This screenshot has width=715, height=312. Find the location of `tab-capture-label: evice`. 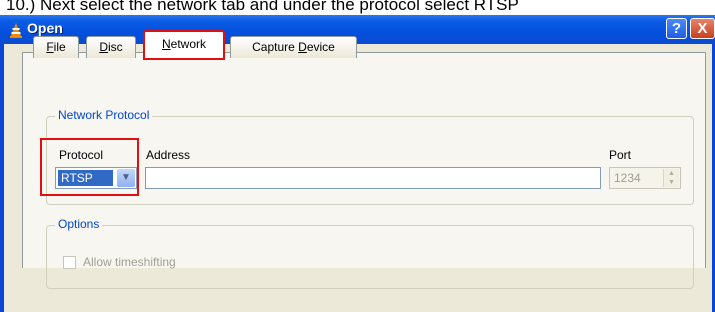

tab-capture-label: evice is located at coordinates (320, 47).